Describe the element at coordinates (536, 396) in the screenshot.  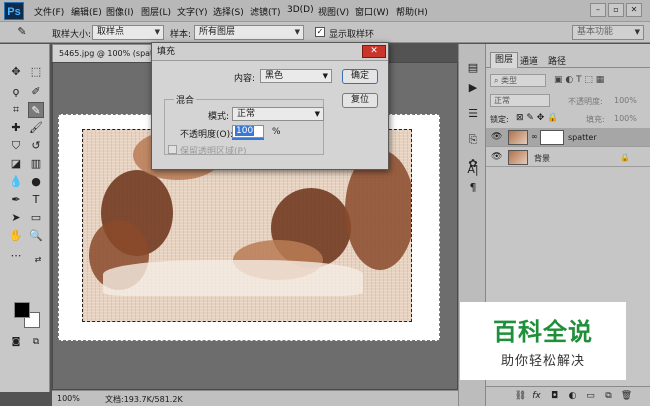
I see `fx-icon: fx` at that location.